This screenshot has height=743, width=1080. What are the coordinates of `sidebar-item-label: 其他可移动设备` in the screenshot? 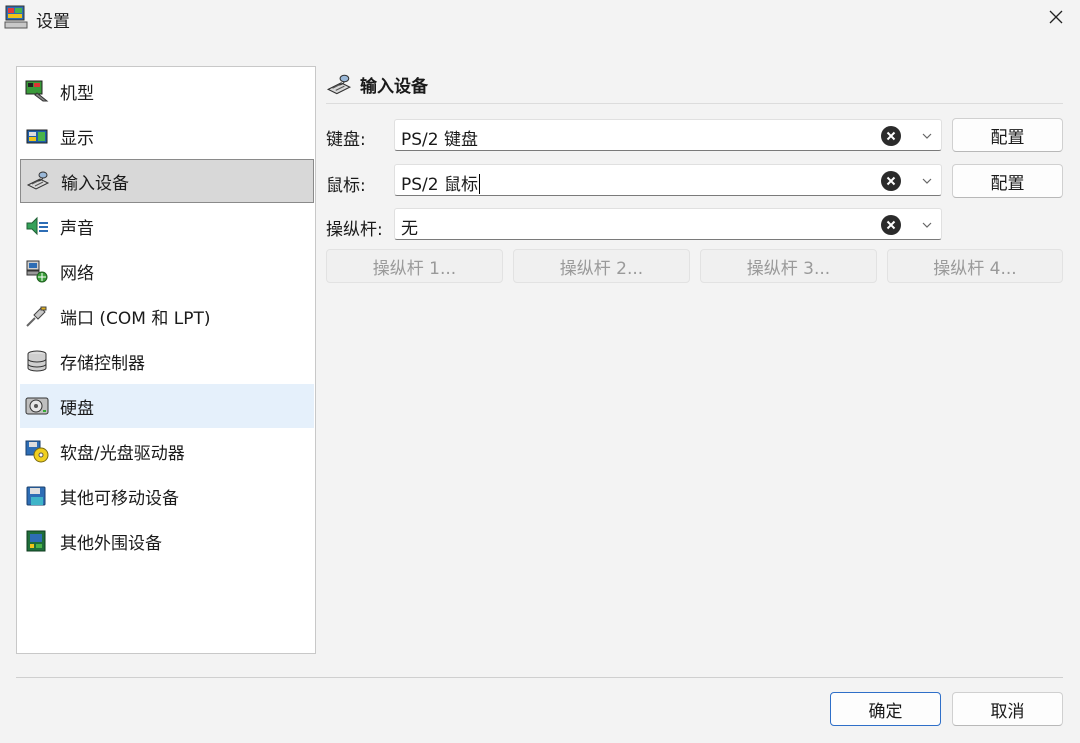 It's located at (119, 498).